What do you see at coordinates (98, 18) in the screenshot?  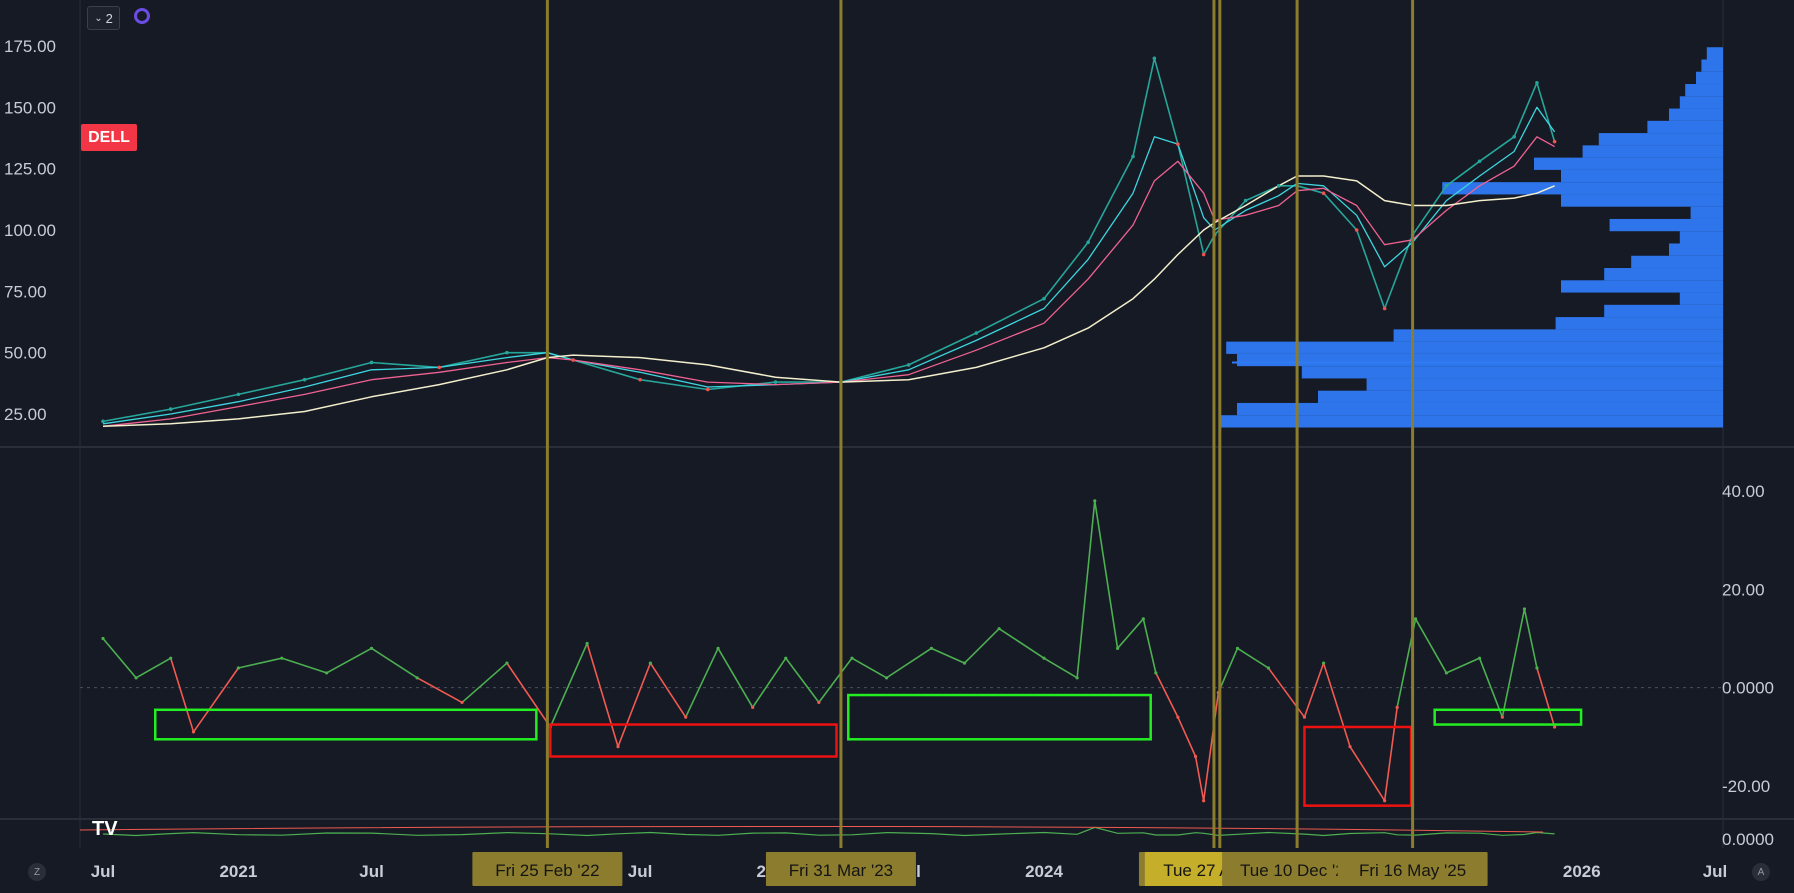 I see `chevron-down-icon: ⌄` at bounding box center [98, 18].